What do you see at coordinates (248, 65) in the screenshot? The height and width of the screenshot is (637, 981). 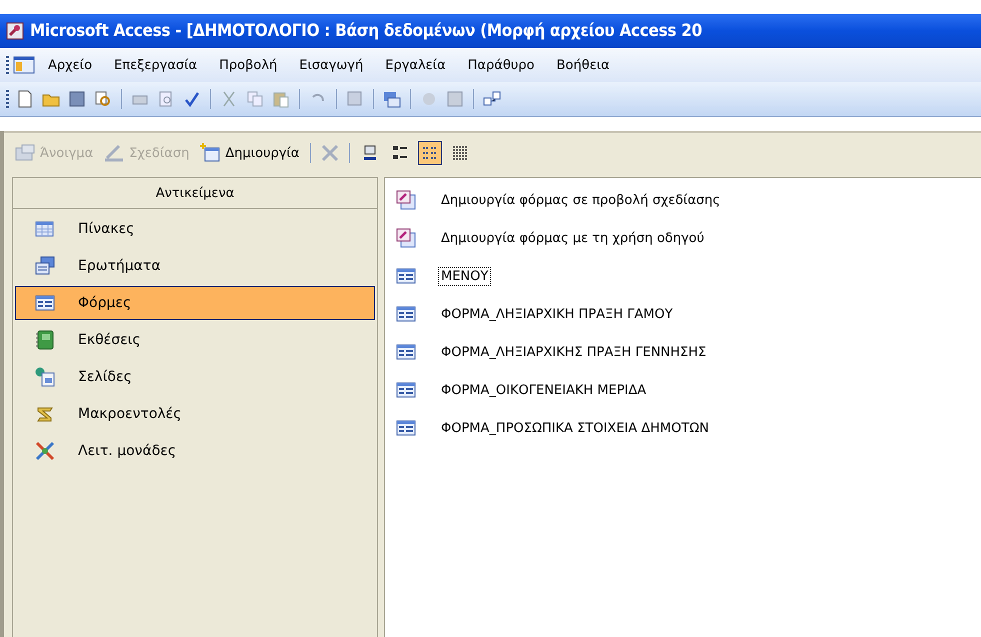 I see `menu-item: Προβολή` at bounding box center [248, 65].